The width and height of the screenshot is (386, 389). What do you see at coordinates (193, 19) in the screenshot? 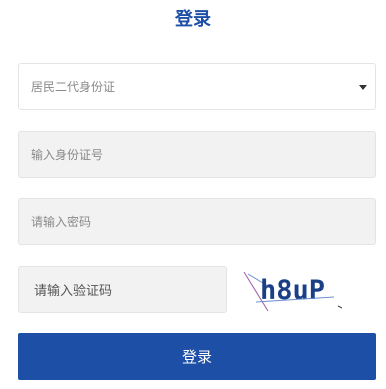
I see `login-title: 登录` at bounding box center [193, 19].